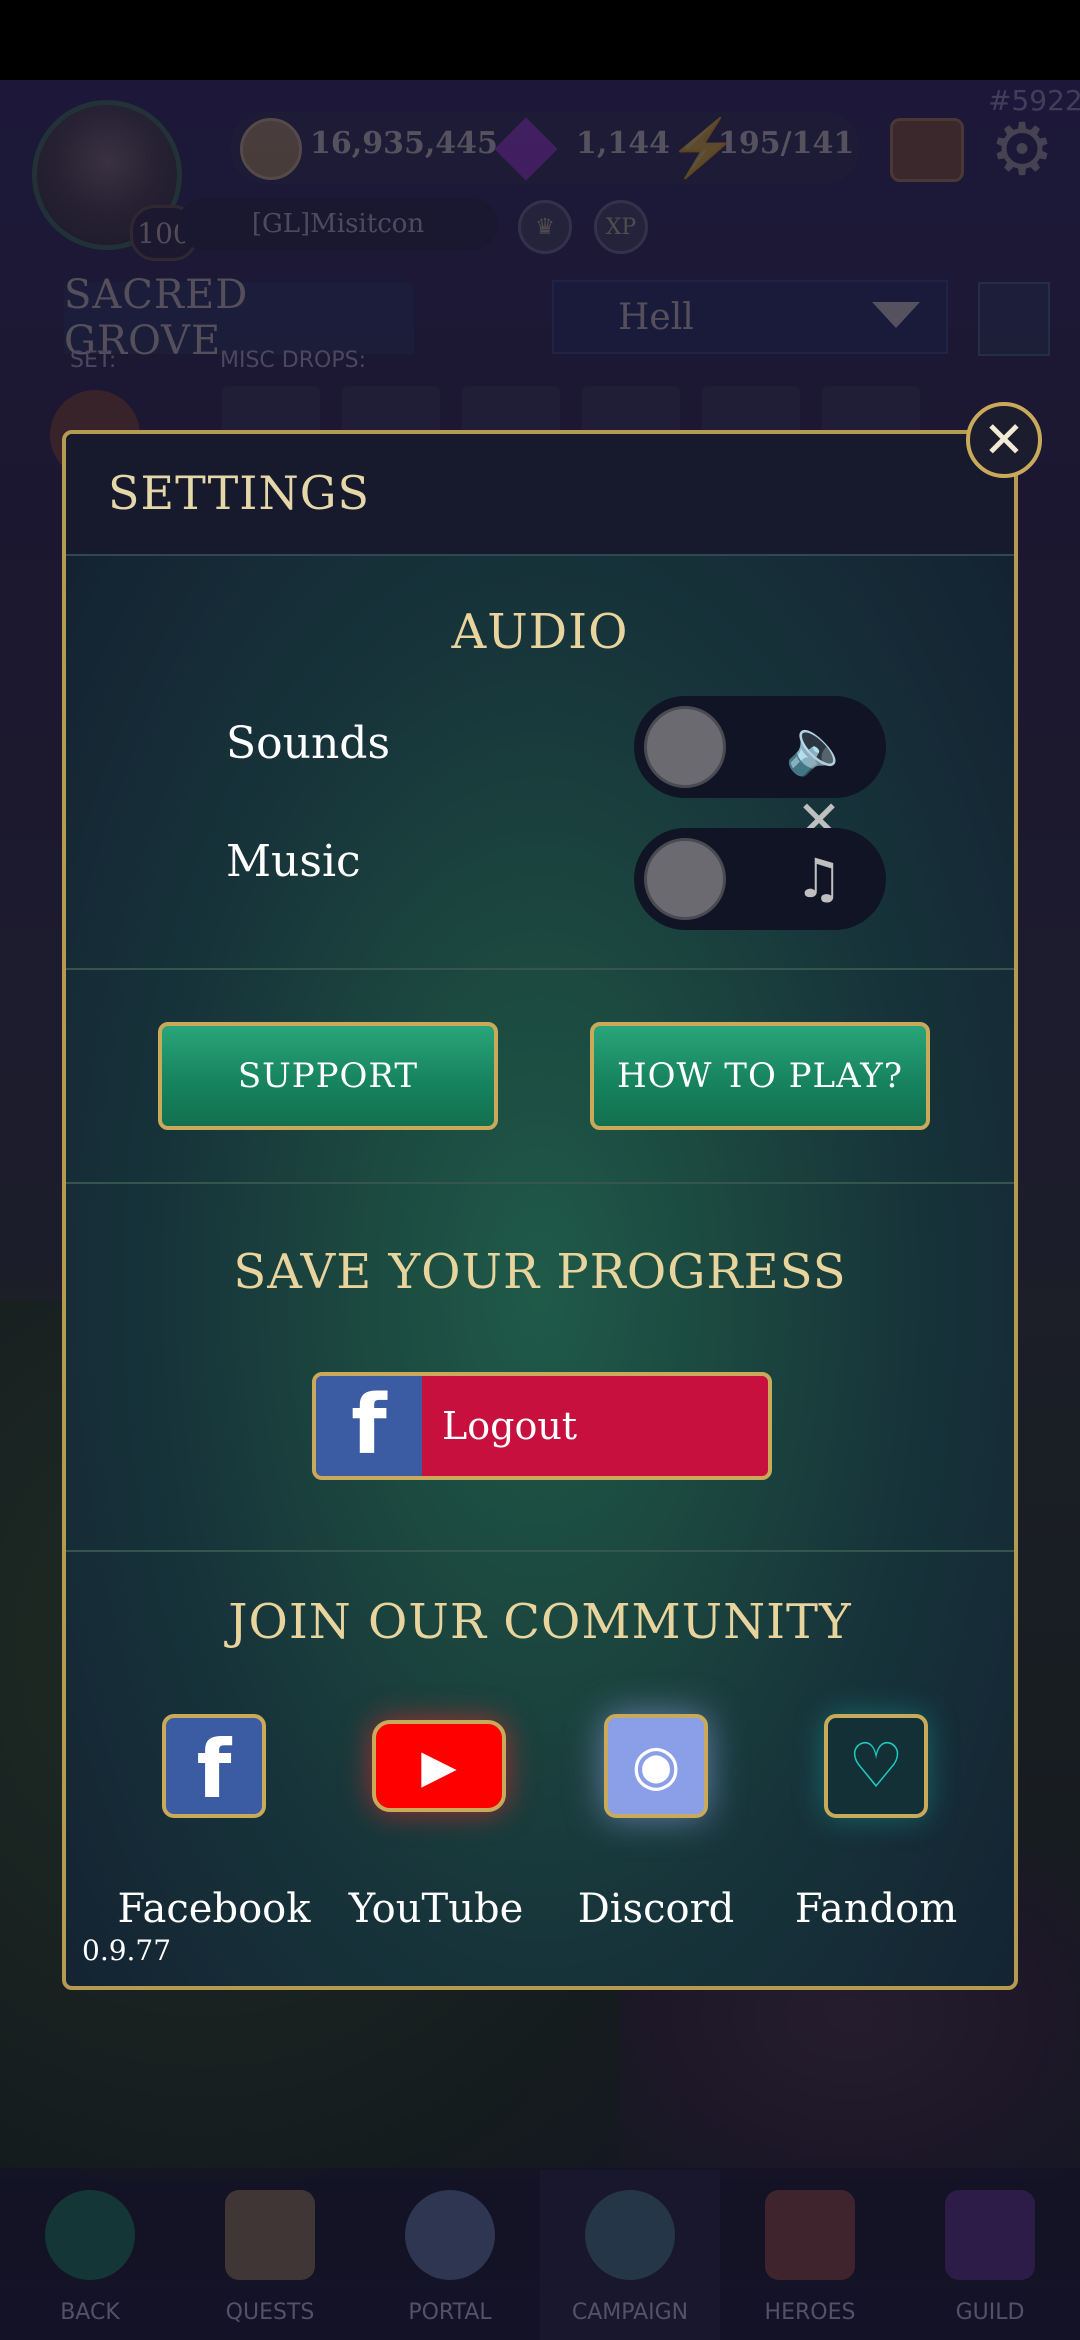  What do you see at coordinates (214, 1909) in the screenshot?
I see `facebook-label: Facebook` at bounding box center [214, 1909].